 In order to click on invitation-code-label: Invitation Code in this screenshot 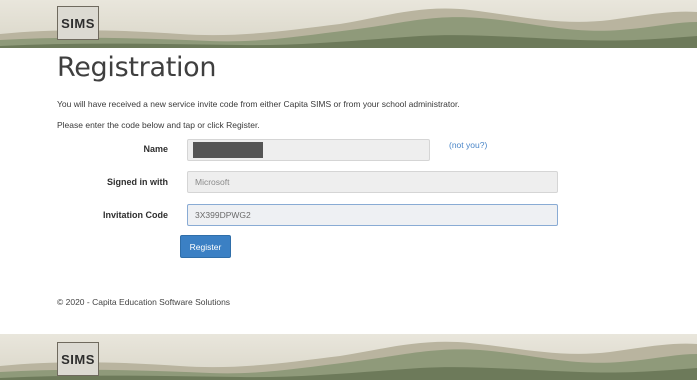, I will do `click(135, 215)`.